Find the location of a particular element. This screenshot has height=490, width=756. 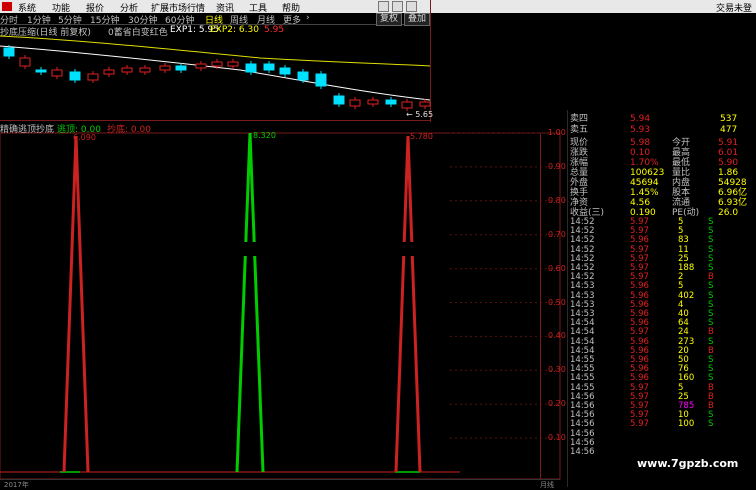

stat-value: 0.10 is located at coordinates (640, 153).